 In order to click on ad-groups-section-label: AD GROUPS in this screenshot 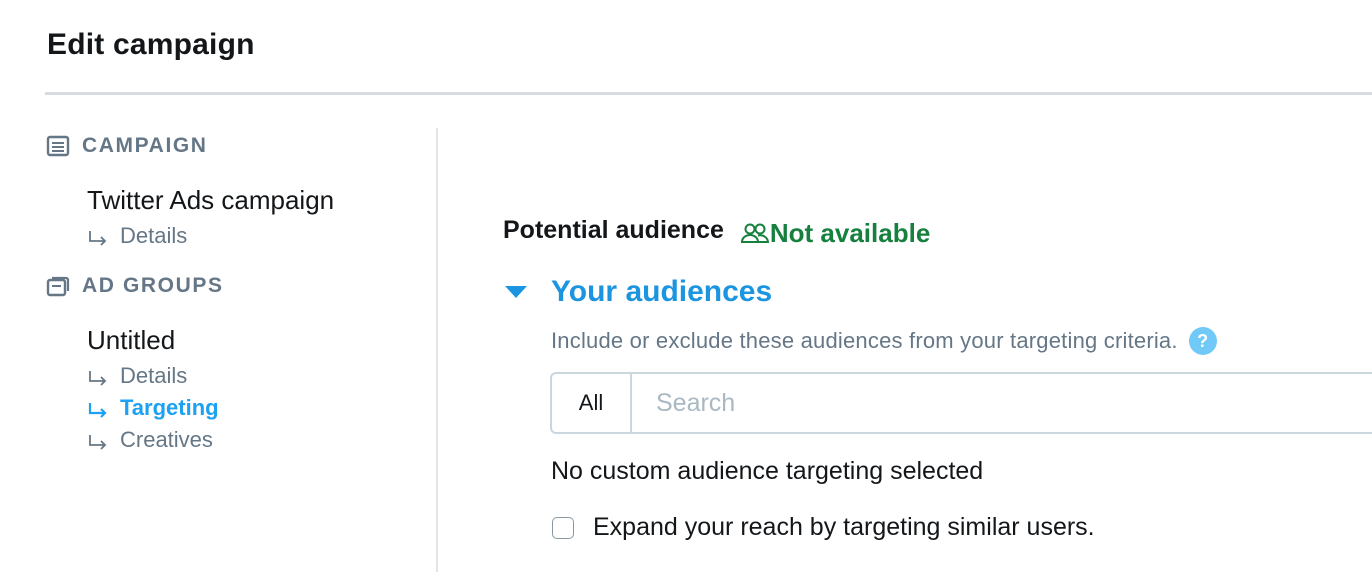, I will do `click(153, 285)`.